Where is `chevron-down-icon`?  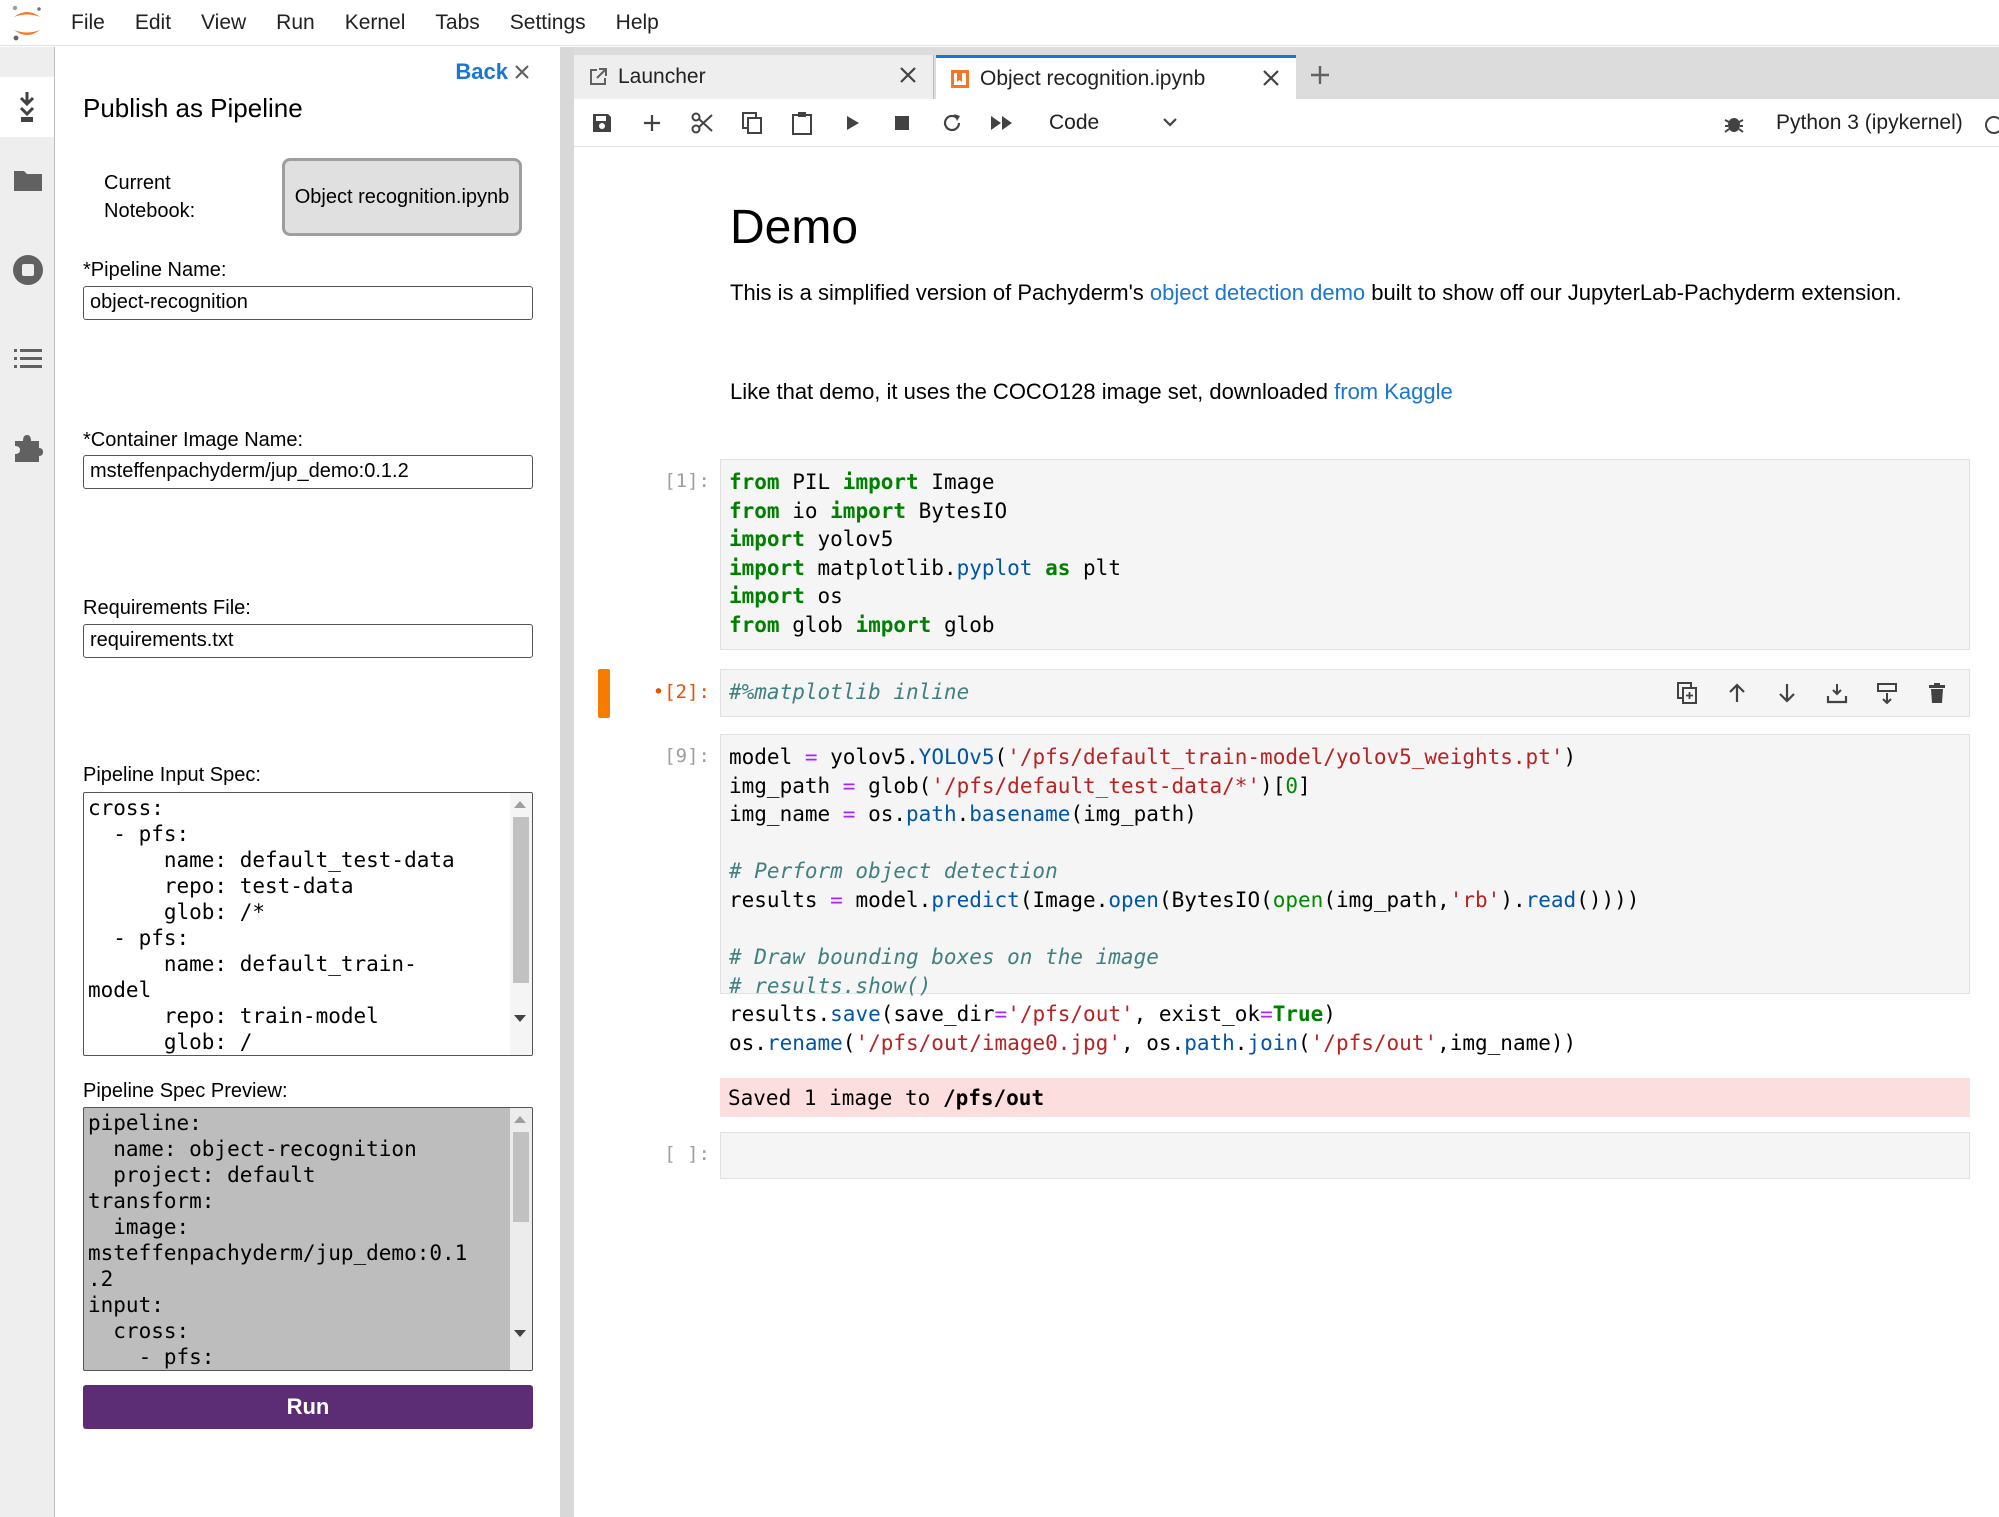 chevron-down-icon is located at coordinates (1170, 122).